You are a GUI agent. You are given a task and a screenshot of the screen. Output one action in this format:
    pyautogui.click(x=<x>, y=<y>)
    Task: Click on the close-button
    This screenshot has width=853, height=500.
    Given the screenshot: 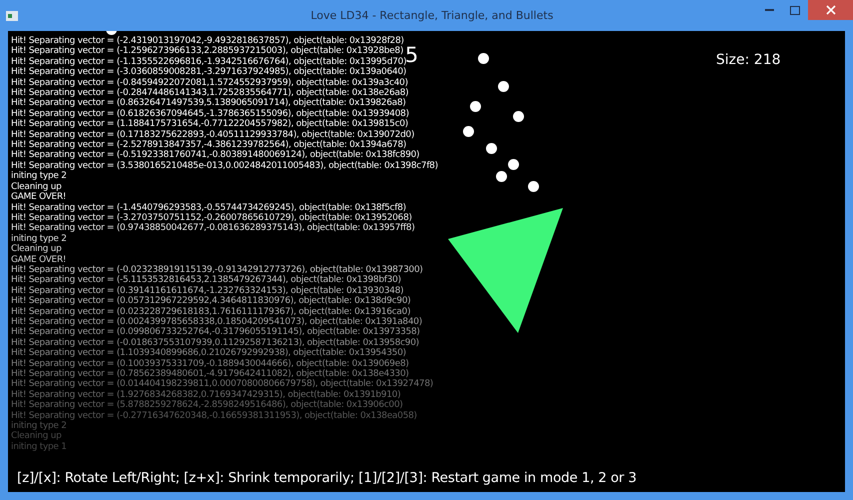 What is the action you would take?
    pyautogui.click(x=830, y=10)
    